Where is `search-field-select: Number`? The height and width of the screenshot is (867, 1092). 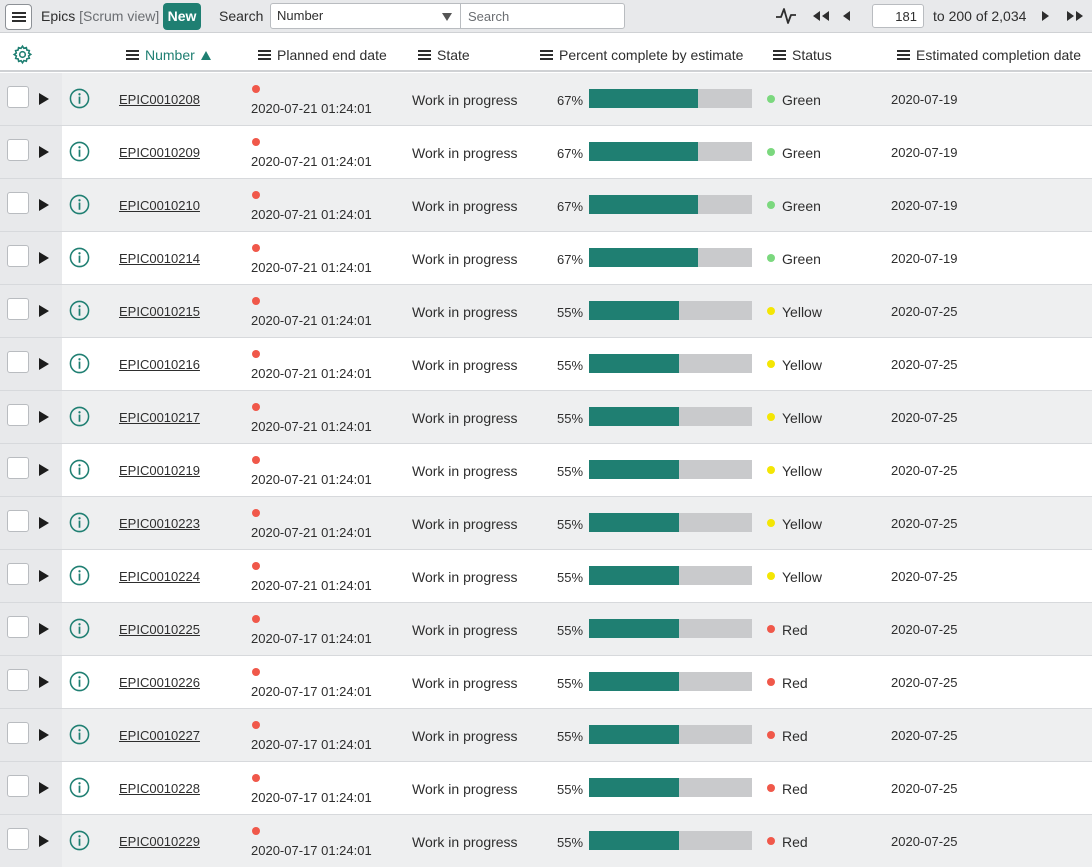
search-field-select: Number is located at coordinates (365, 16).